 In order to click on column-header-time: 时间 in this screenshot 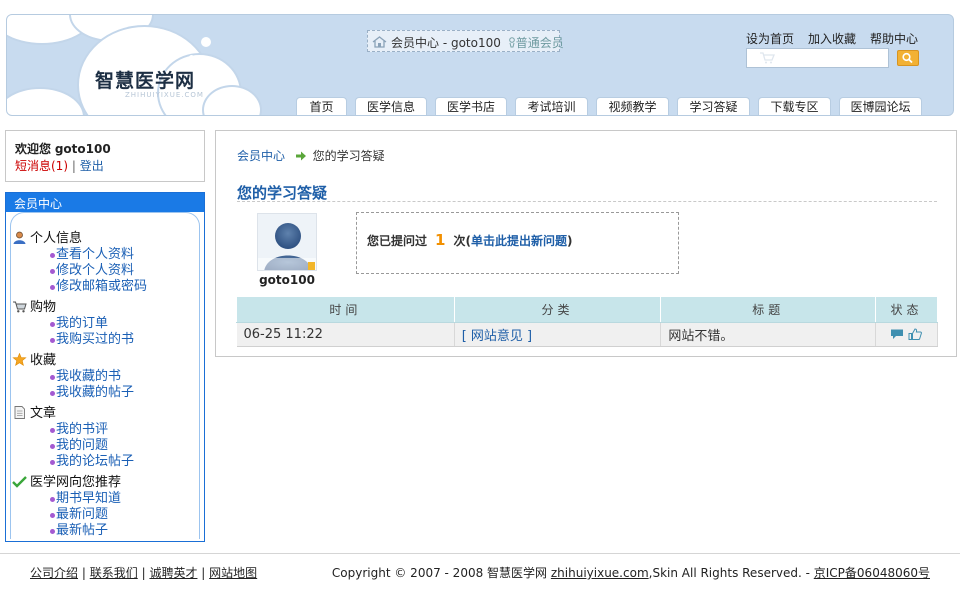, I will do `click(345, 309)`.